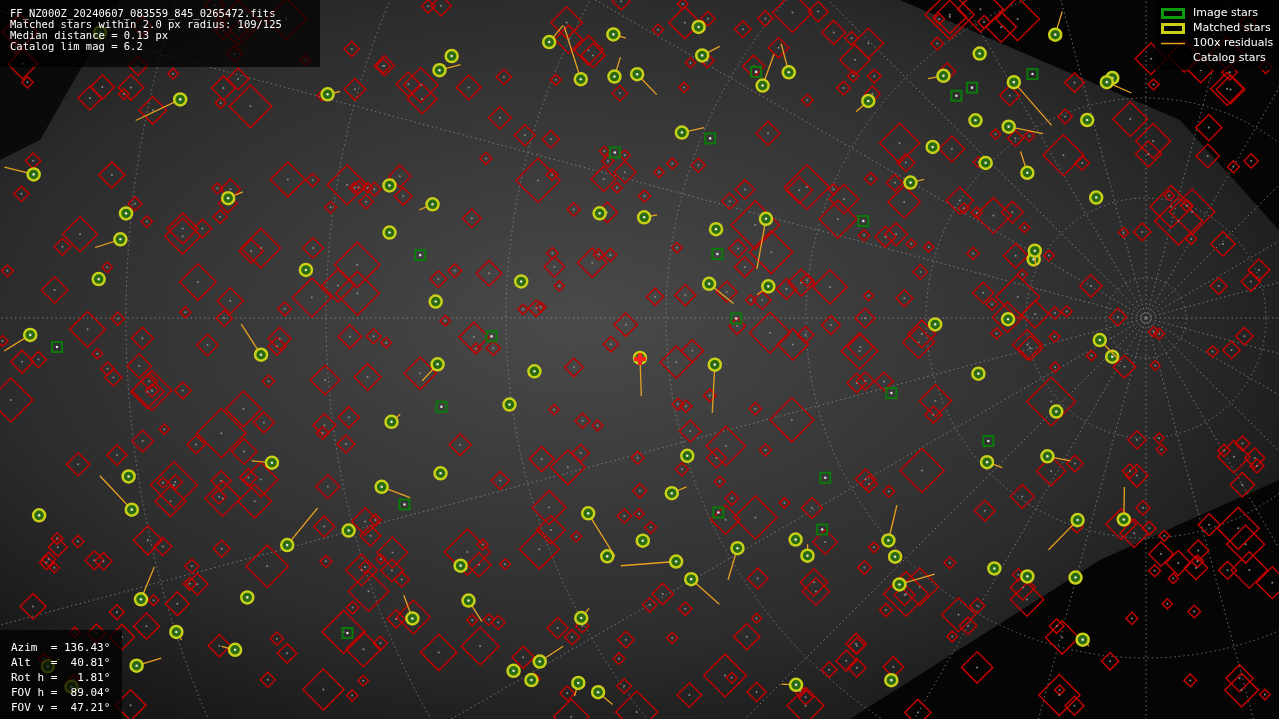  What do you see at coordinates (1229, 58) in the screenshot?
I see `legend-label: Catalog stars` at bounding box center [1229, 58].